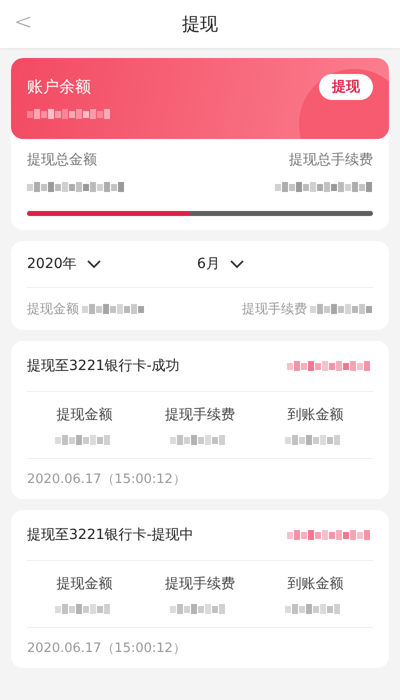 Image resolution: width=400 pixels, height=700 pixels. Describe the element at coordinates (274, 309) in the screenshot. I see `fee-label: 提现手续费` at that location.